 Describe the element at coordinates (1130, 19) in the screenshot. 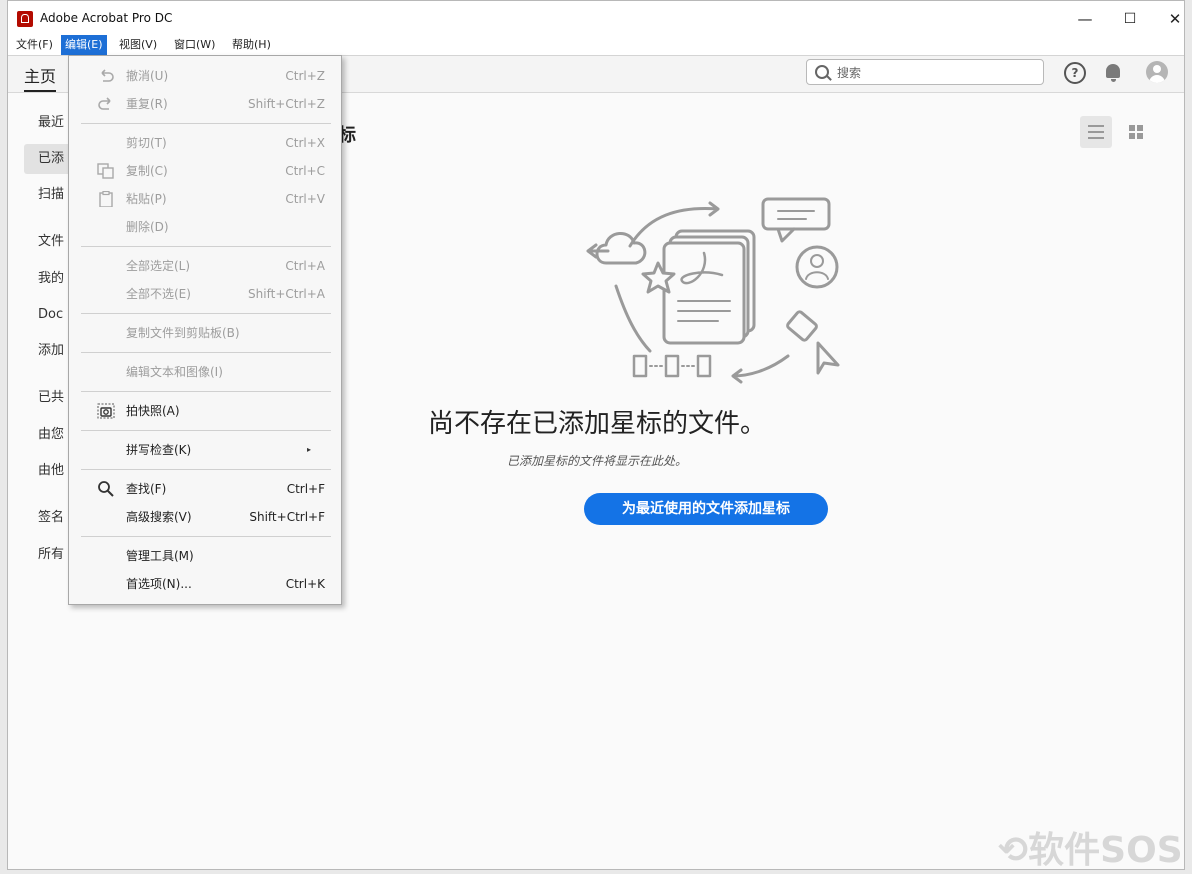

I see `maximize-button: ☐` at that location.